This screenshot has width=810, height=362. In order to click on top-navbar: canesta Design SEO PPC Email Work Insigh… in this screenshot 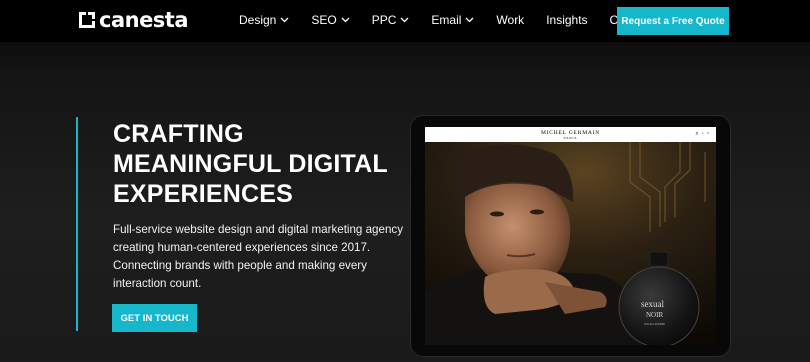, I will do `click(405, 21)`.